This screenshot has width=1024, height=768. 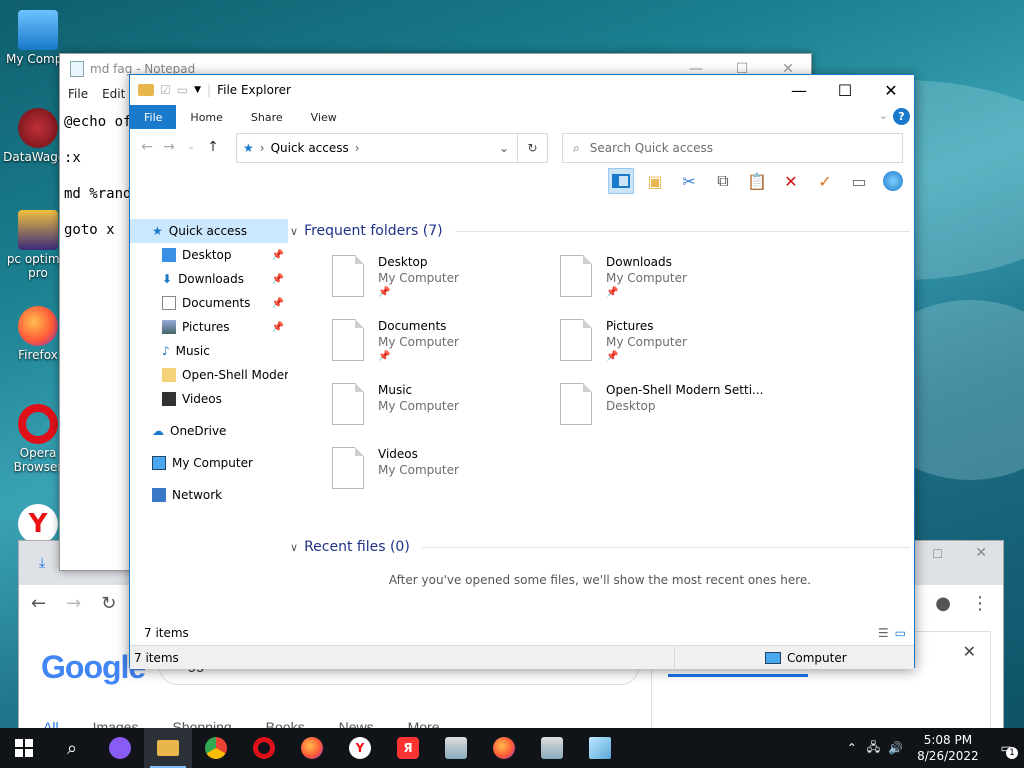 What do you see at coordinates (689, 181) in the screenshot?
I see `cut-button: ✂` at bounding box center [689, 181].